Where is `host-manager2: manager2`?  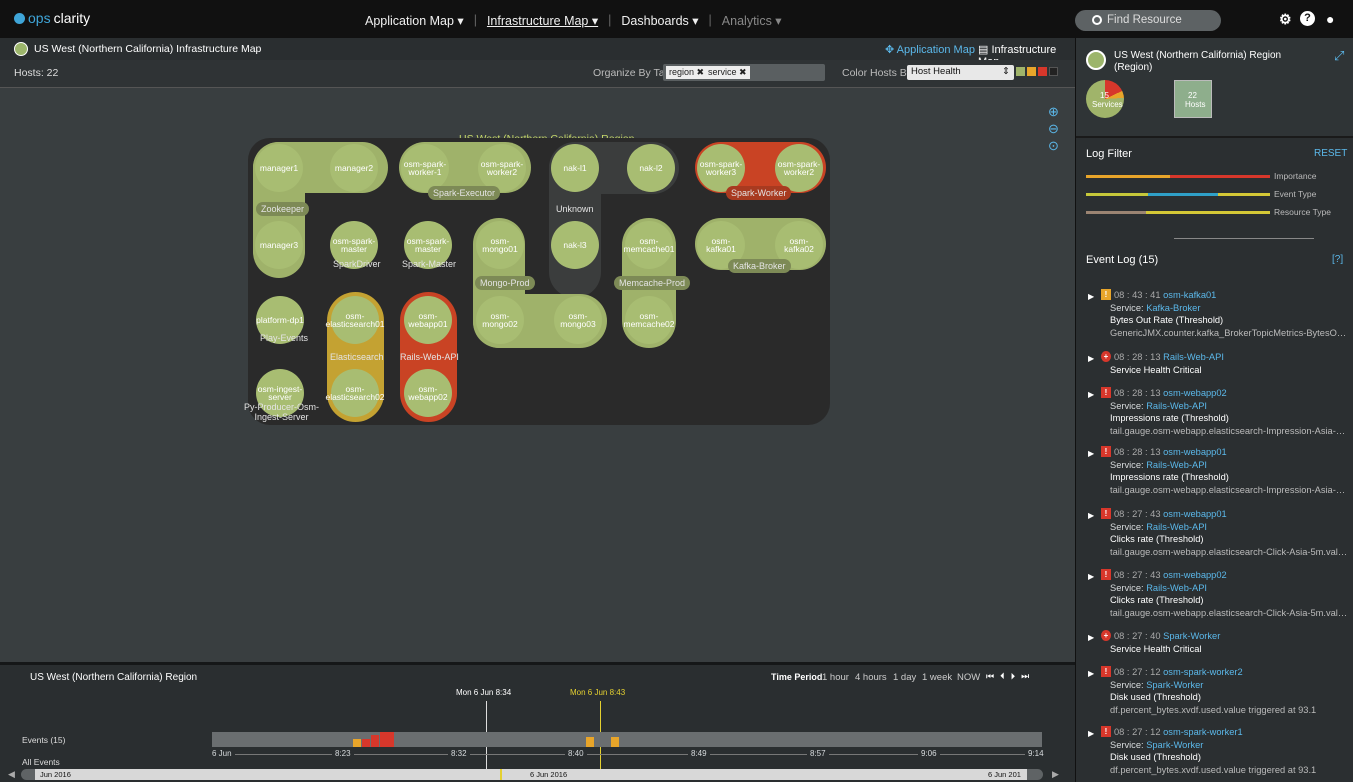 host-manager2: manager2 is located at coordinates (354, 168).